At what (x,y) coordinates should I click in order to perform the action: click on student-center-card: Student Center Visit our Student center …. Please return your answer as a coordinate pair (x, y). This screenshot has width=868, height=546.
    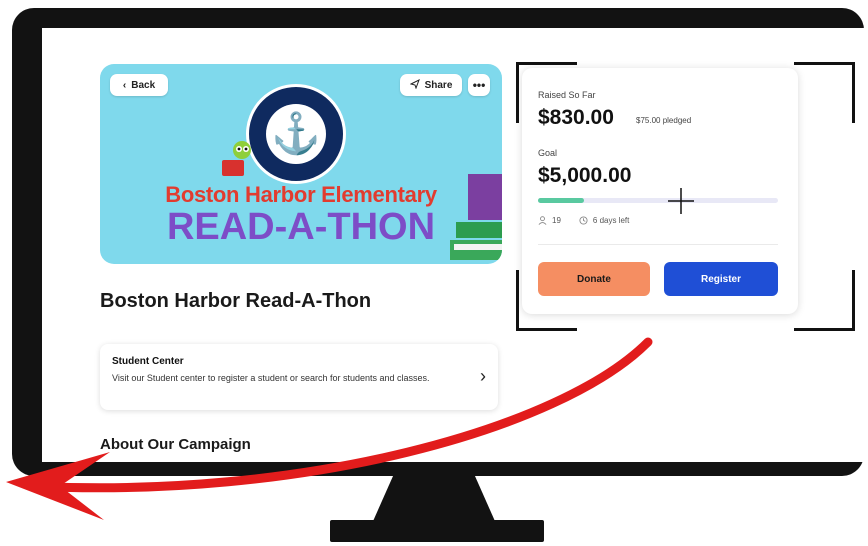
    Looking at the image, I should click on (299, 377).